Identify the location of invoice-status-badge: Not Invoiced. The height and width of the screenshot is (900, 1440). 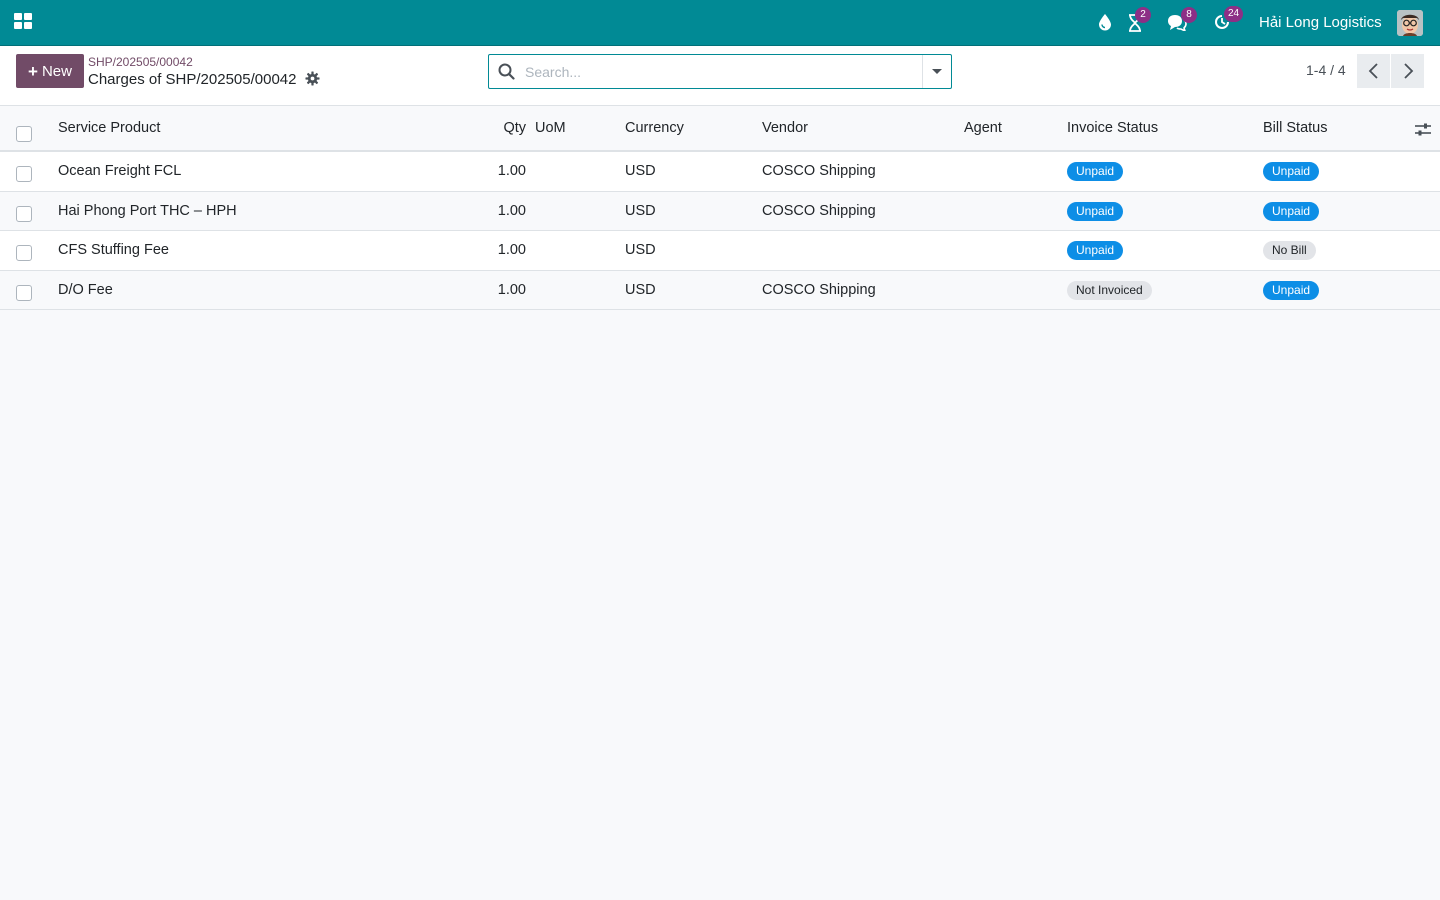
(1109, 290).